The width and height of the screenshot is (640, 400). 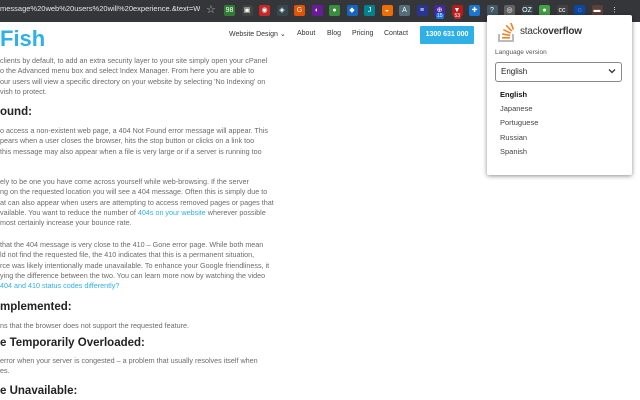 I want to click on language-select: English, so click(x=558, y=72).